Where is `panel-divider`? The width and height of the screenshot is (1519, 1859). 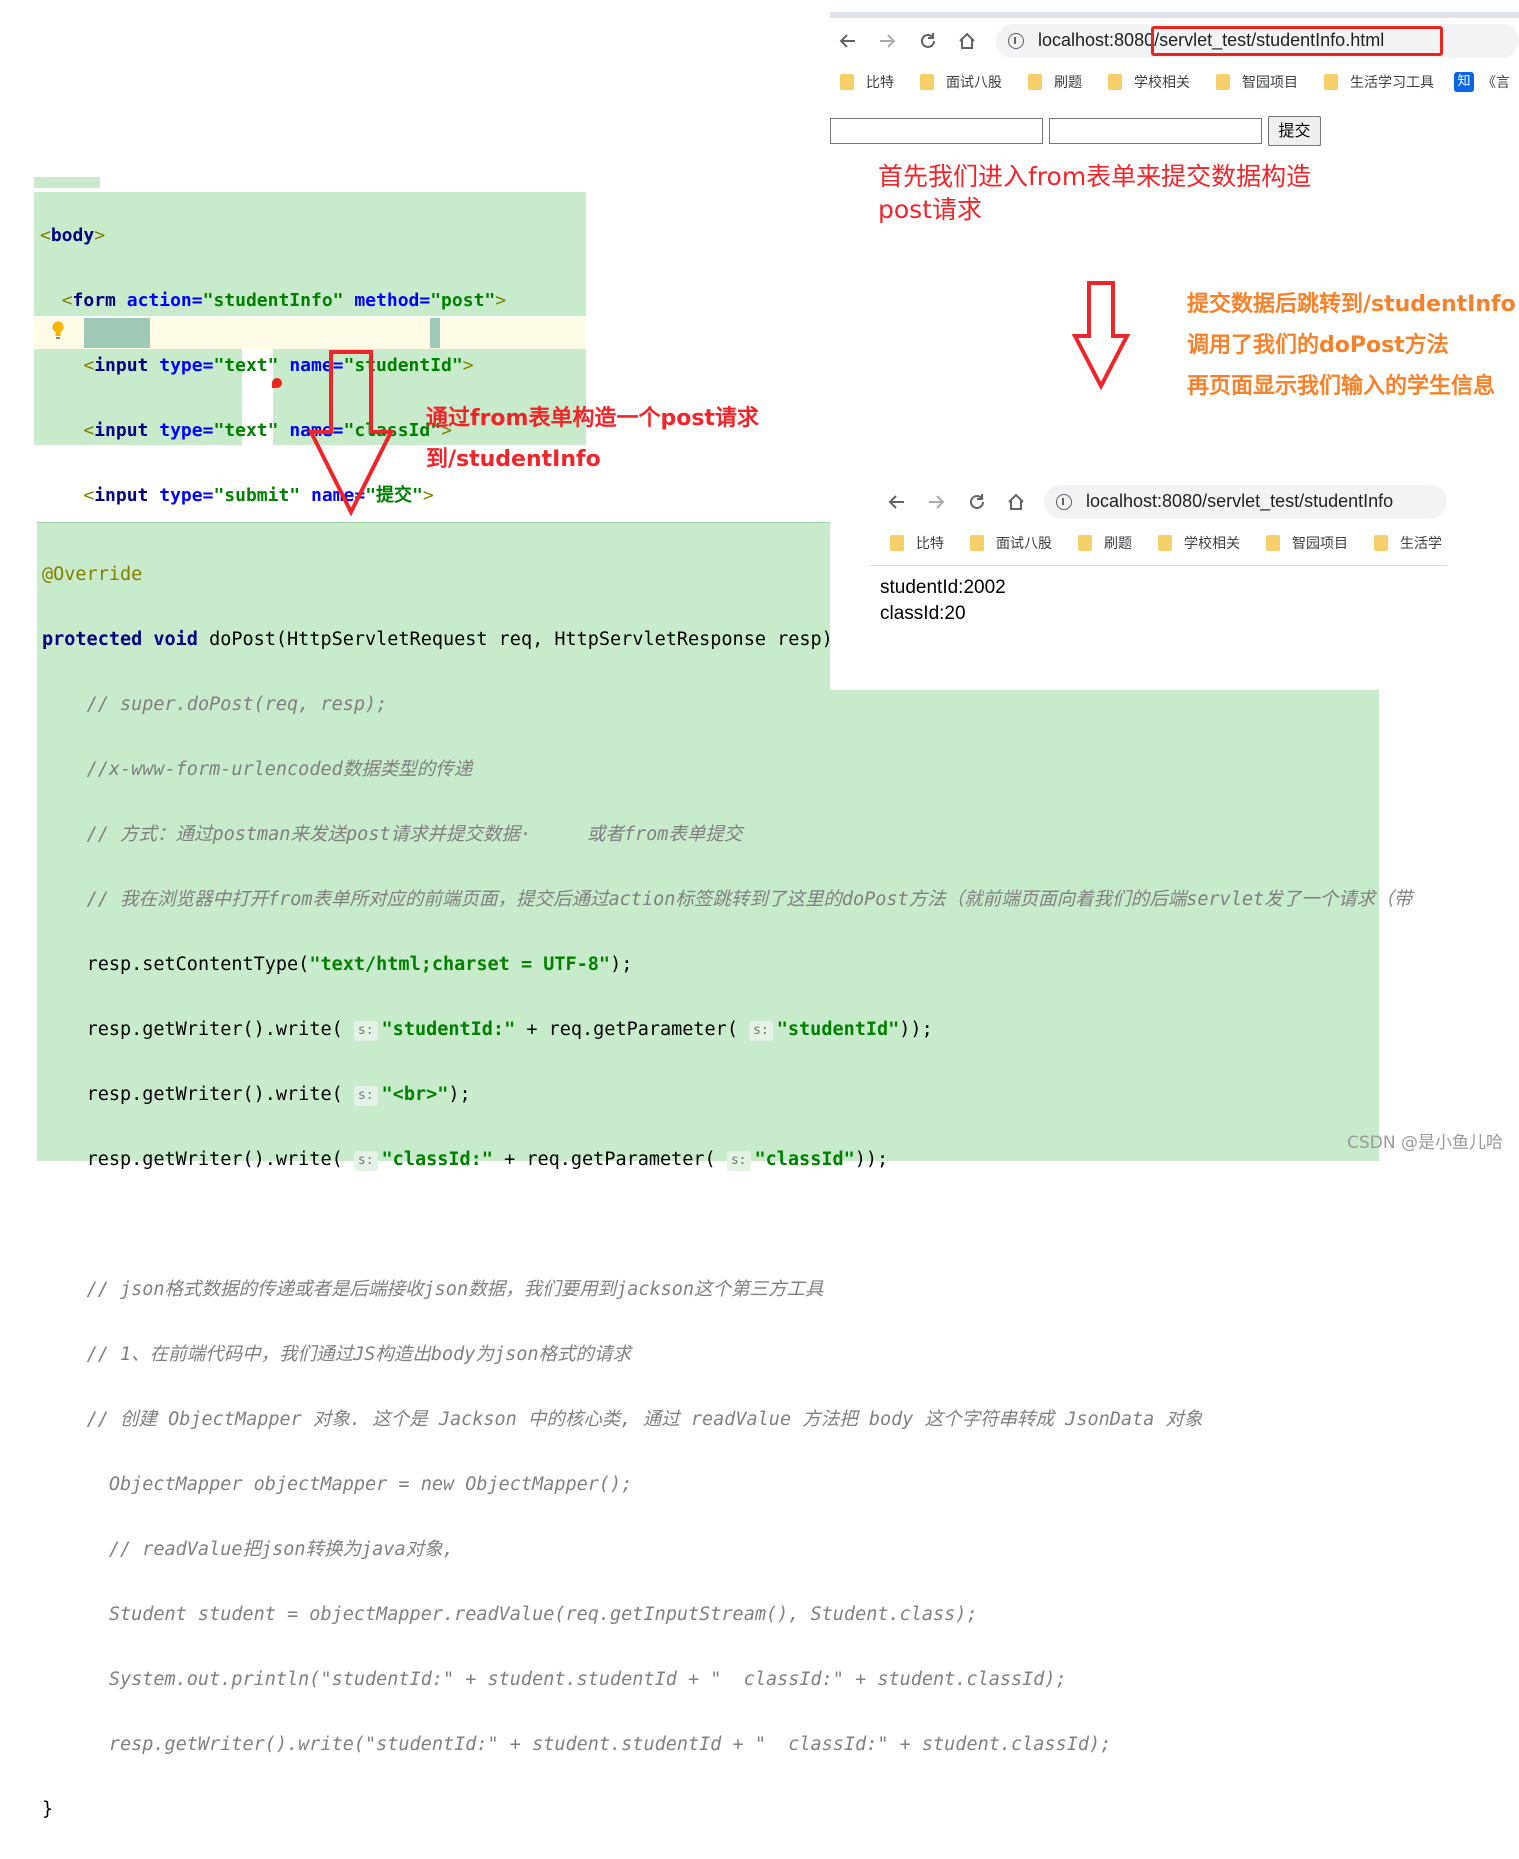 panel-divider is located at coordinates (433, 522).